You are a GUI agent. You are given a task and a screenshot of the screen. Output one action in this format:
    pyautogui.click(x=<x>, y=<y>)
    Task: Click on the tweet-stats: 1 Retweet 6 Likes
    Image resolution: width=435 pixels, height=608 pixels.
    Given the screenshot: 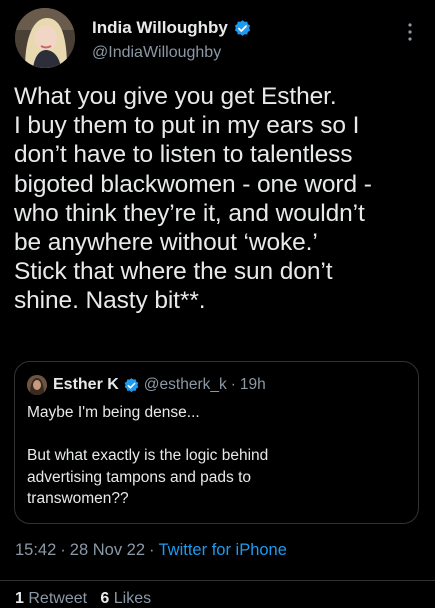 What is the action you would take?
    pyautogui.click(x=83, y=599)
    